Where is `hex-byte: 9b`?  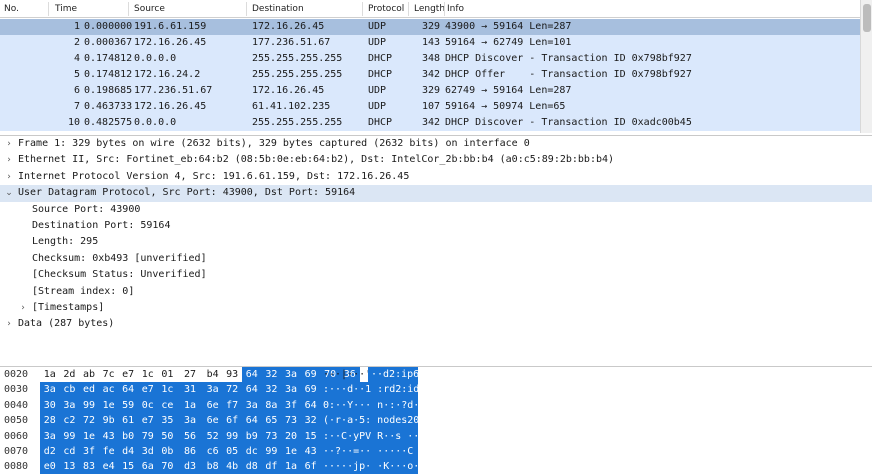 hex-byte: 9b is located at coordinates (108, 421).